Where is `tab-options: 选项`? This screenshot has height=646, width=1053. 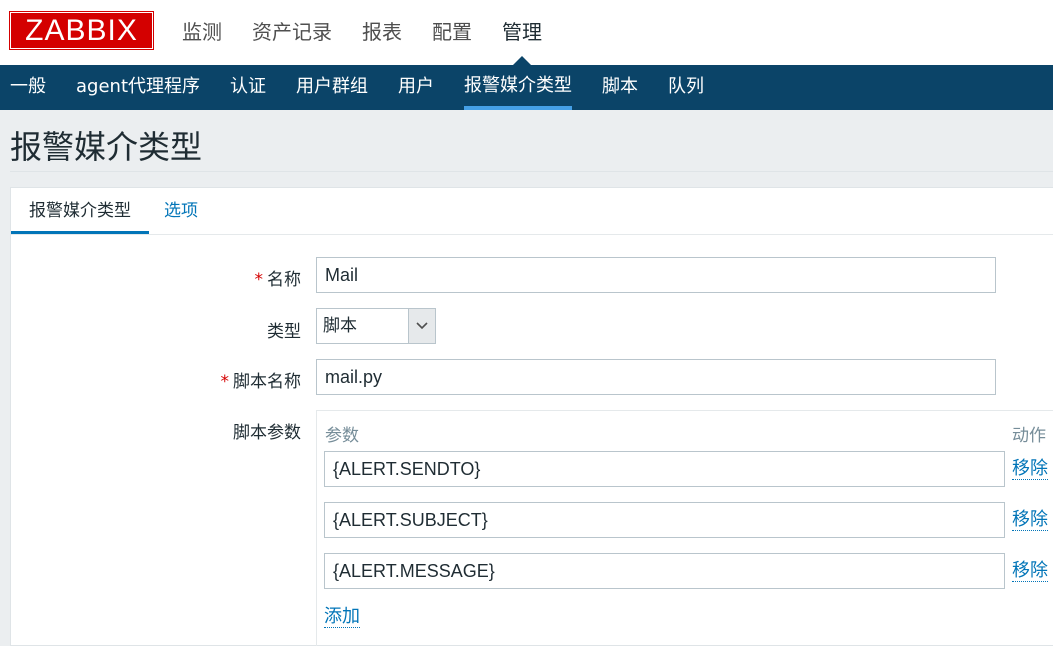 tab-options: 选项 is located at coordinates (181, 211).